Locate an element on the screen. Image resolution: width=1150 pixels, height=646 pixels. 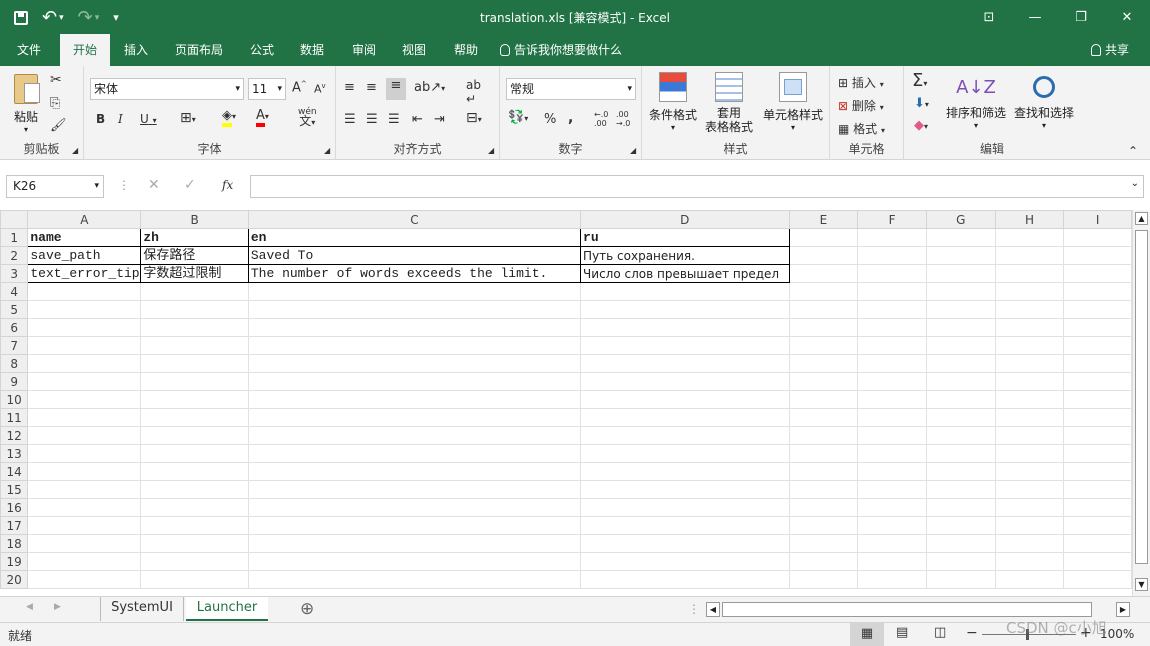
row-header: 5 is located at coordinates (14, 309).